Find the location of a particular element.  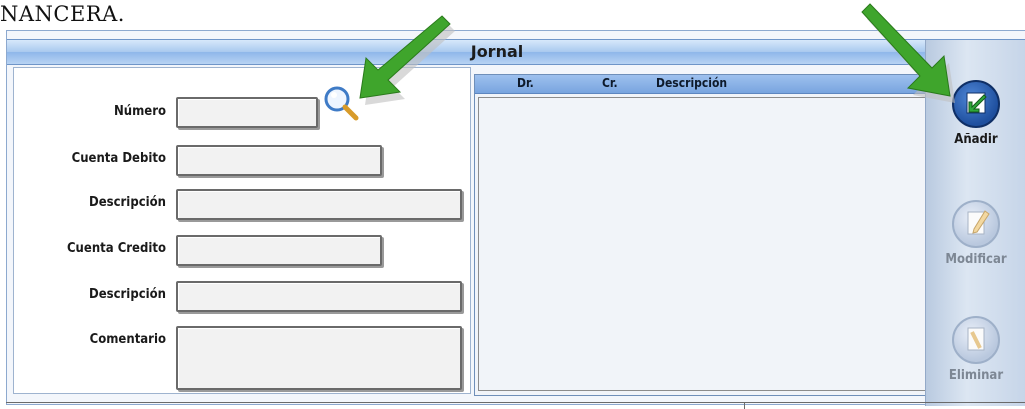

comentario-label: Comentario is located at coordinates (127, 339).